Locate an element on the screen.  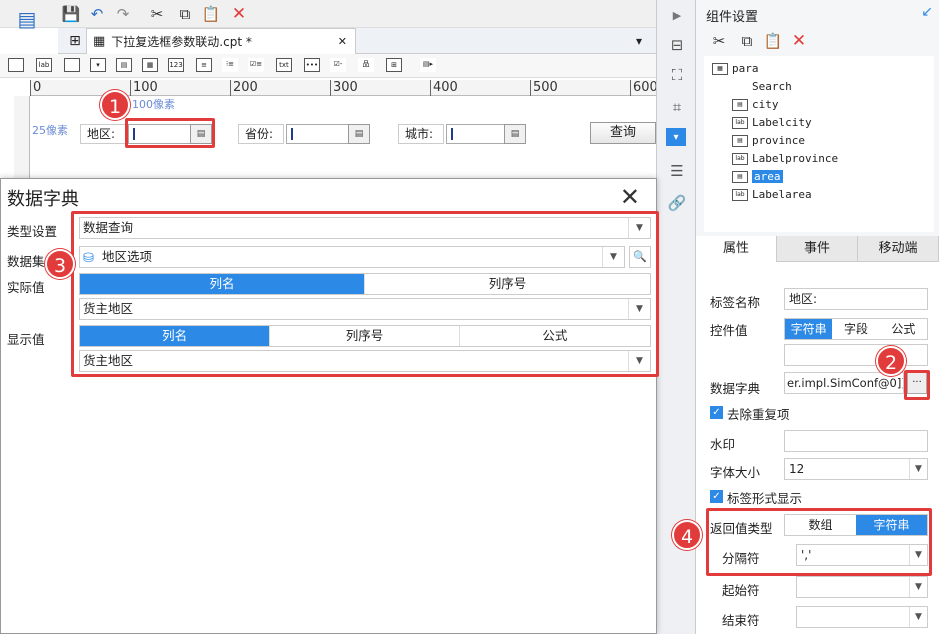
label-name-input: 地区: is located at coordinates (856, 299).